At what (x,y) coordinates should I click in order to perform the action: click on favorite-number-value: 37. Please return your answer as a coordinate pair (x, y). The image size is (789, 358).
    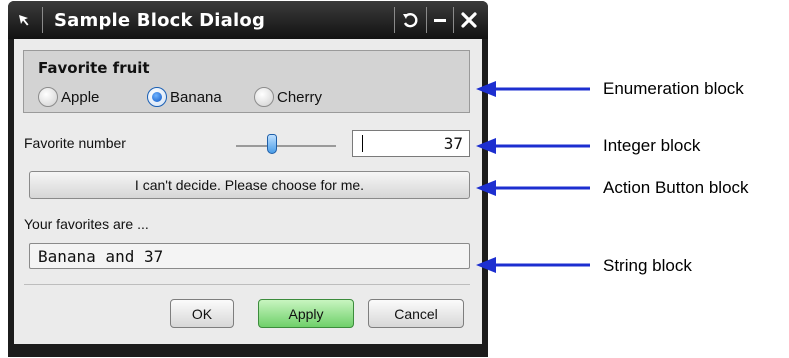
    Looking at the image, I should click on (453, 143).